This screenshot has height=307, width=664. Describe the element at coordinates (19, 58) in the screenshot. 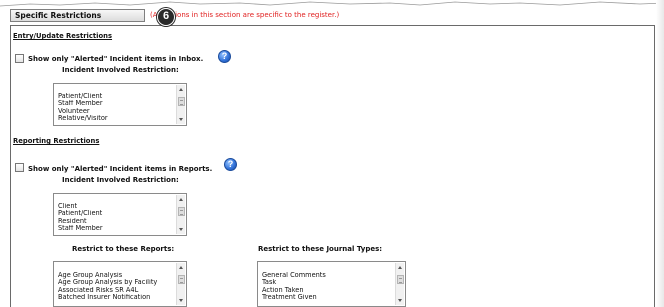

I see `inbox-alerted-checkbox` at that location.